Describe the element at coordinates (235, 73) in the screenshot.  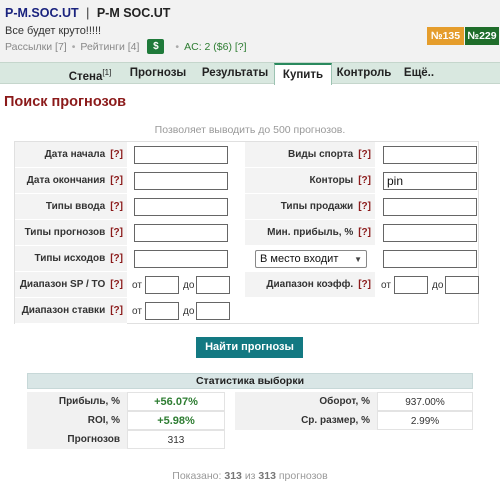
I see `tab-results: Результаты` at that location.